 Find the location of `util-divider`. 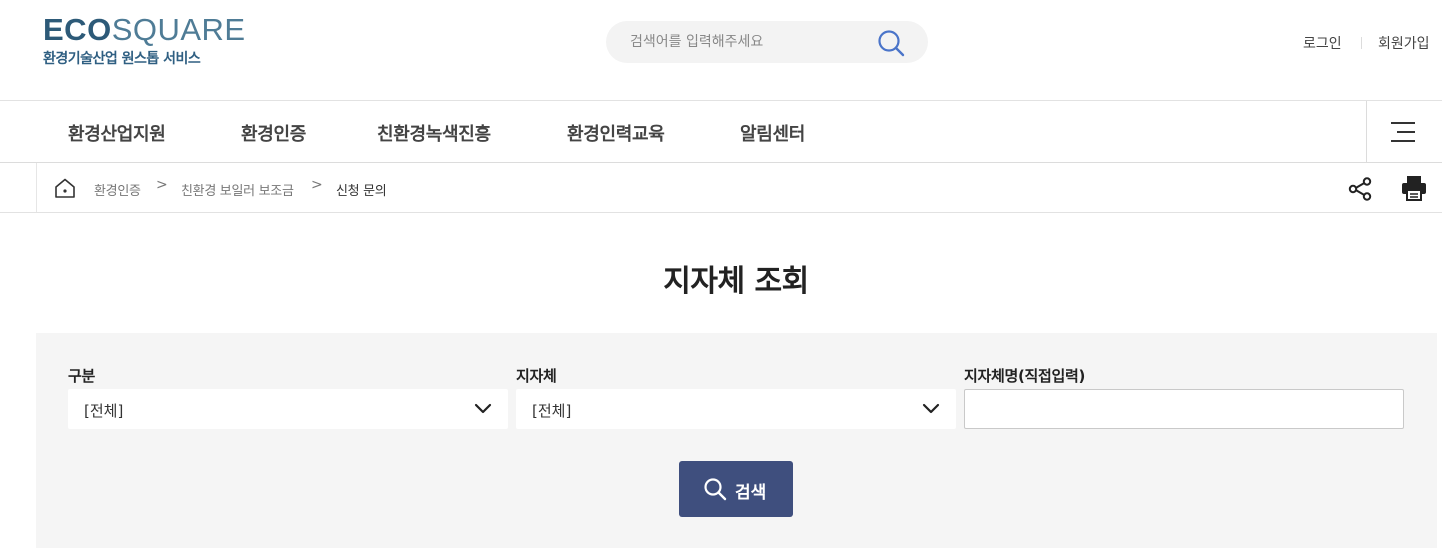

util-divider is located at coordinates (1361, 43).